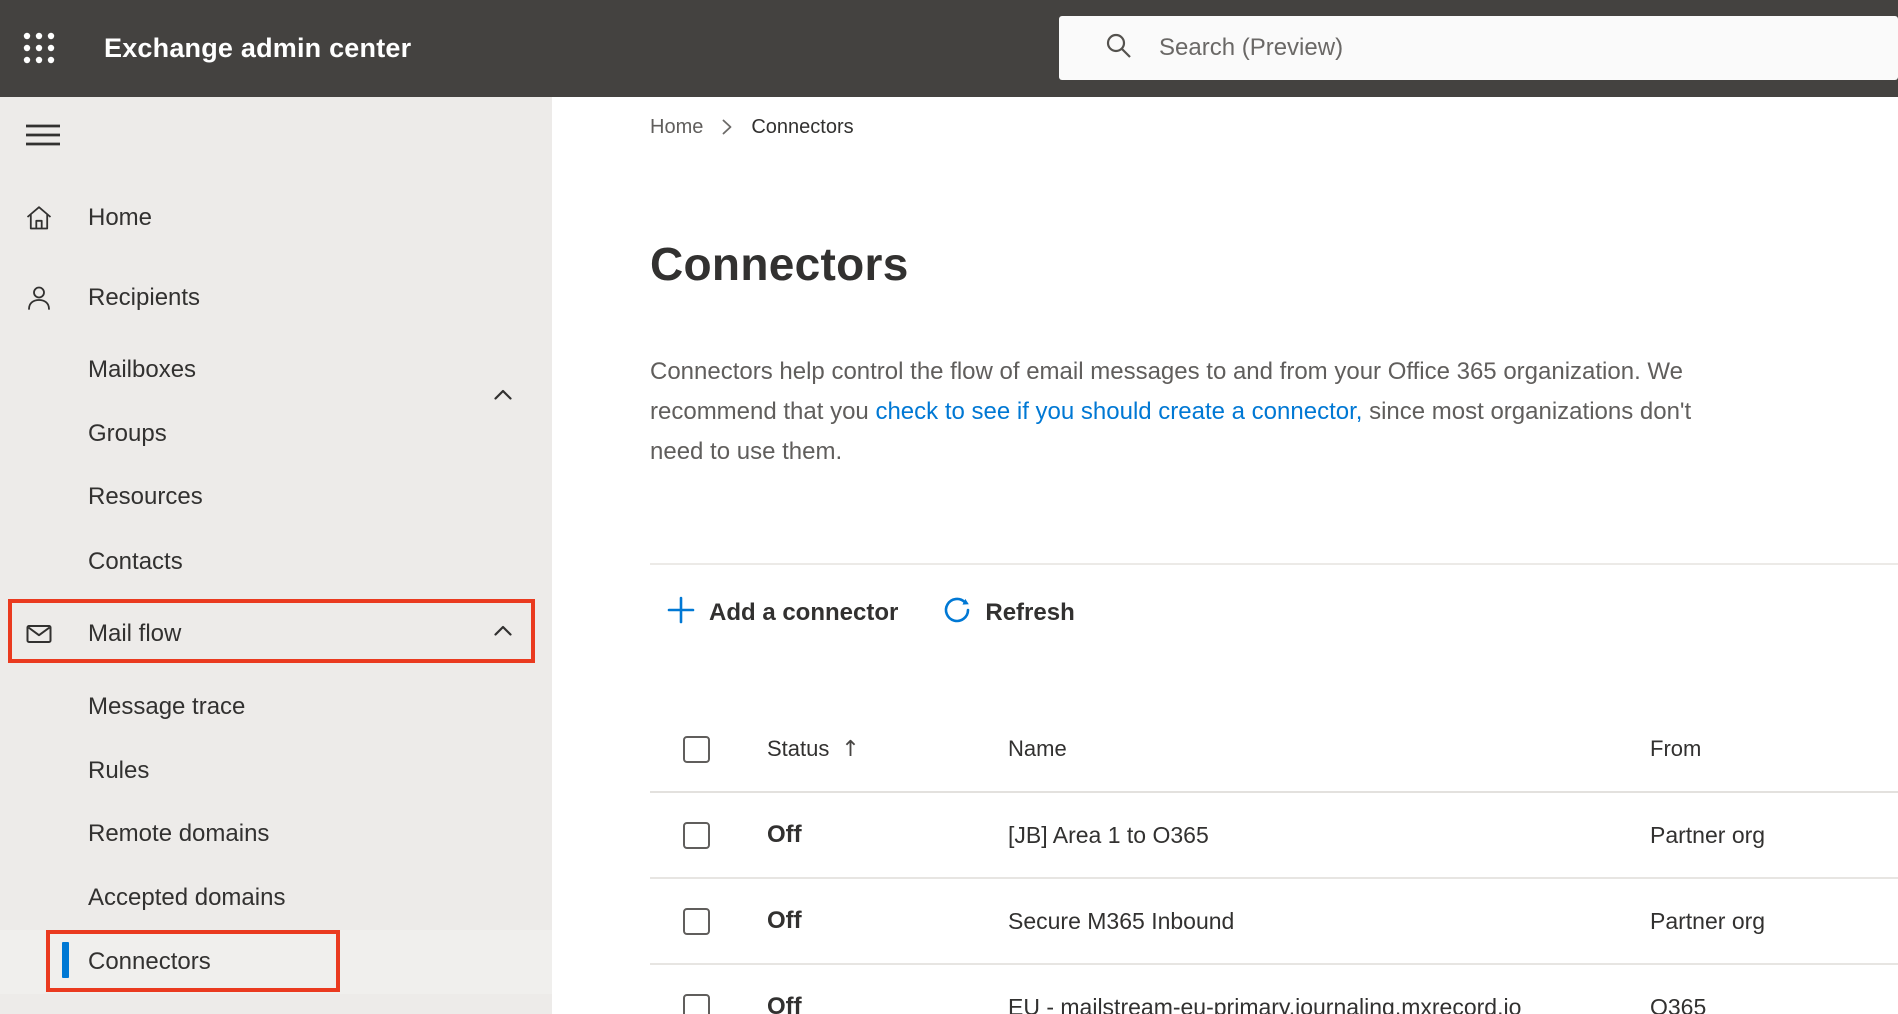  I want to click on search-icon, so click(1097, 48).